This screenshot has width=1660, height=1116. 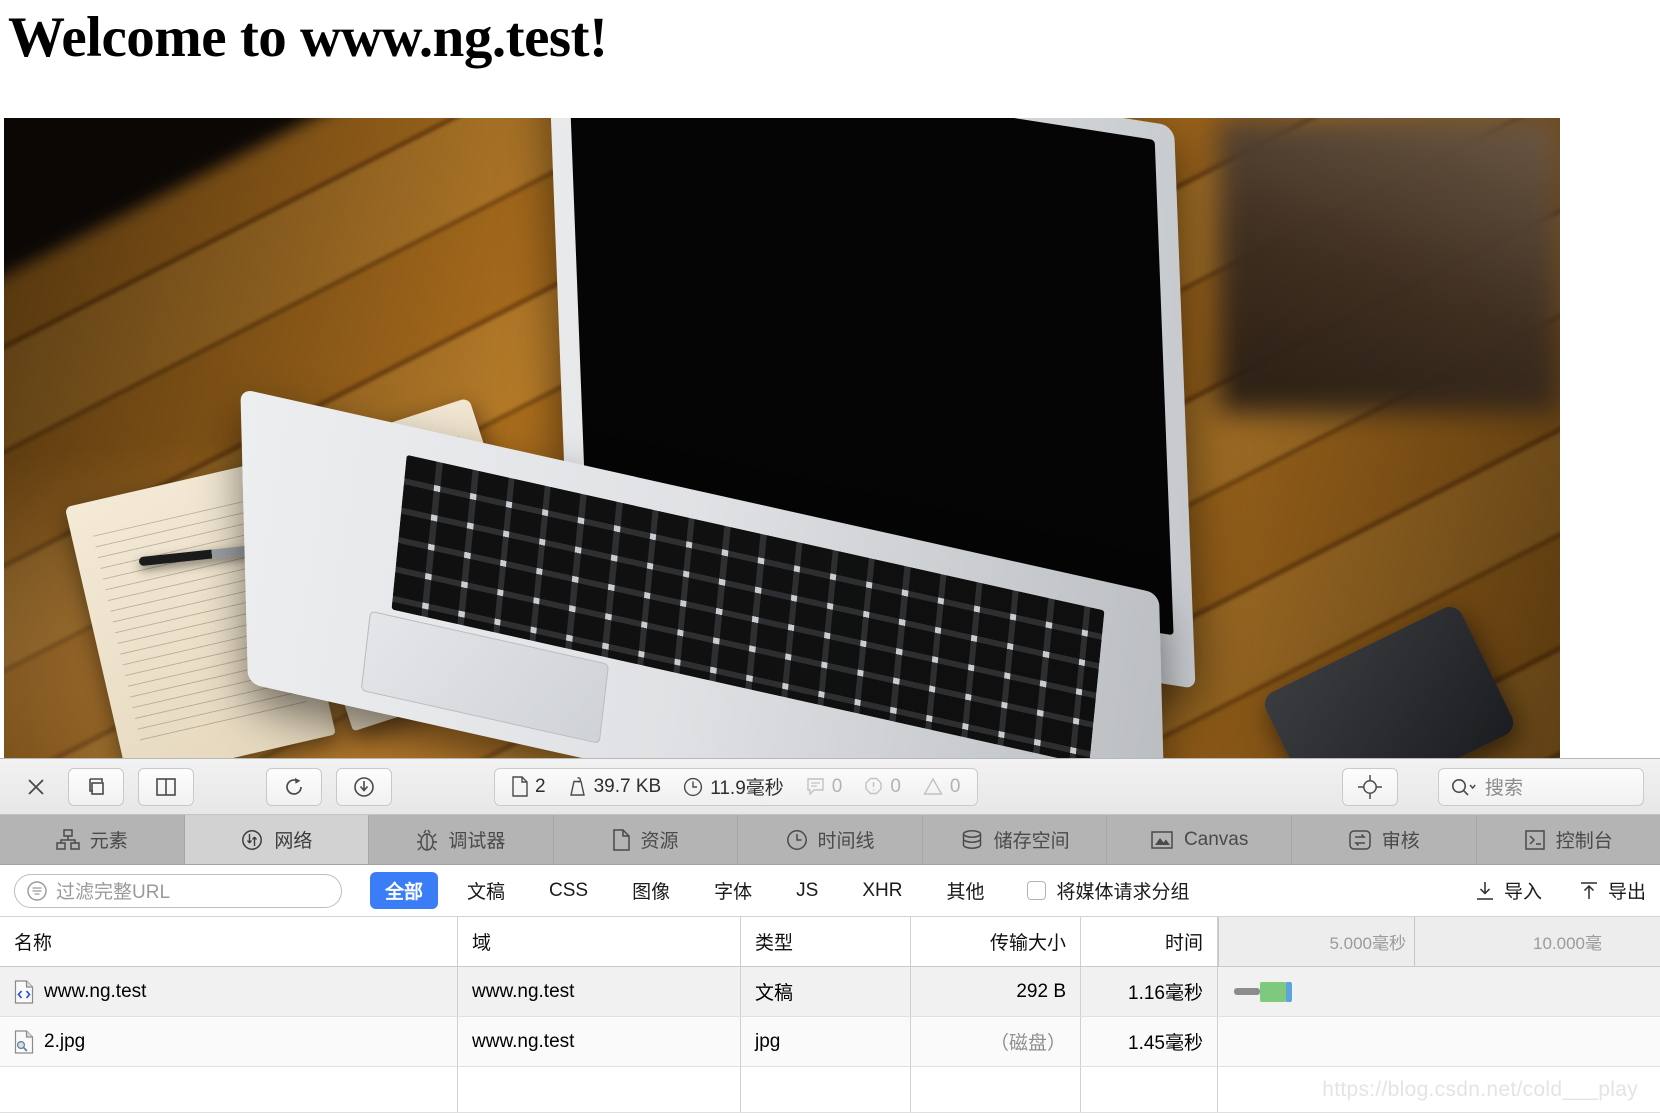 I want to click on tab-audit: 审核, so click(x=1384, y=839).